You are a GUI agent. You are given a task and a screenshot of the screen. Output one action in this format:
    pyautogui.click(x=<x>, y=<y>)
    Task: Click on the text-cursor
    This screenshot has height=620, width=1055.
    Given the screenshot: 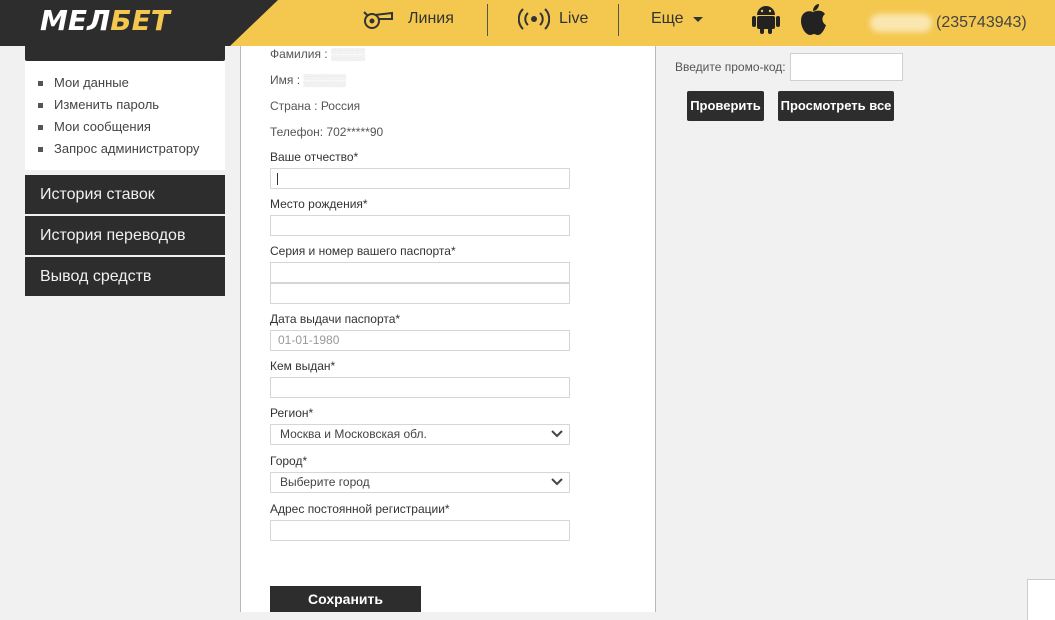 What is the action you would take?
    pyautogui.click(x=277, y=178)
    